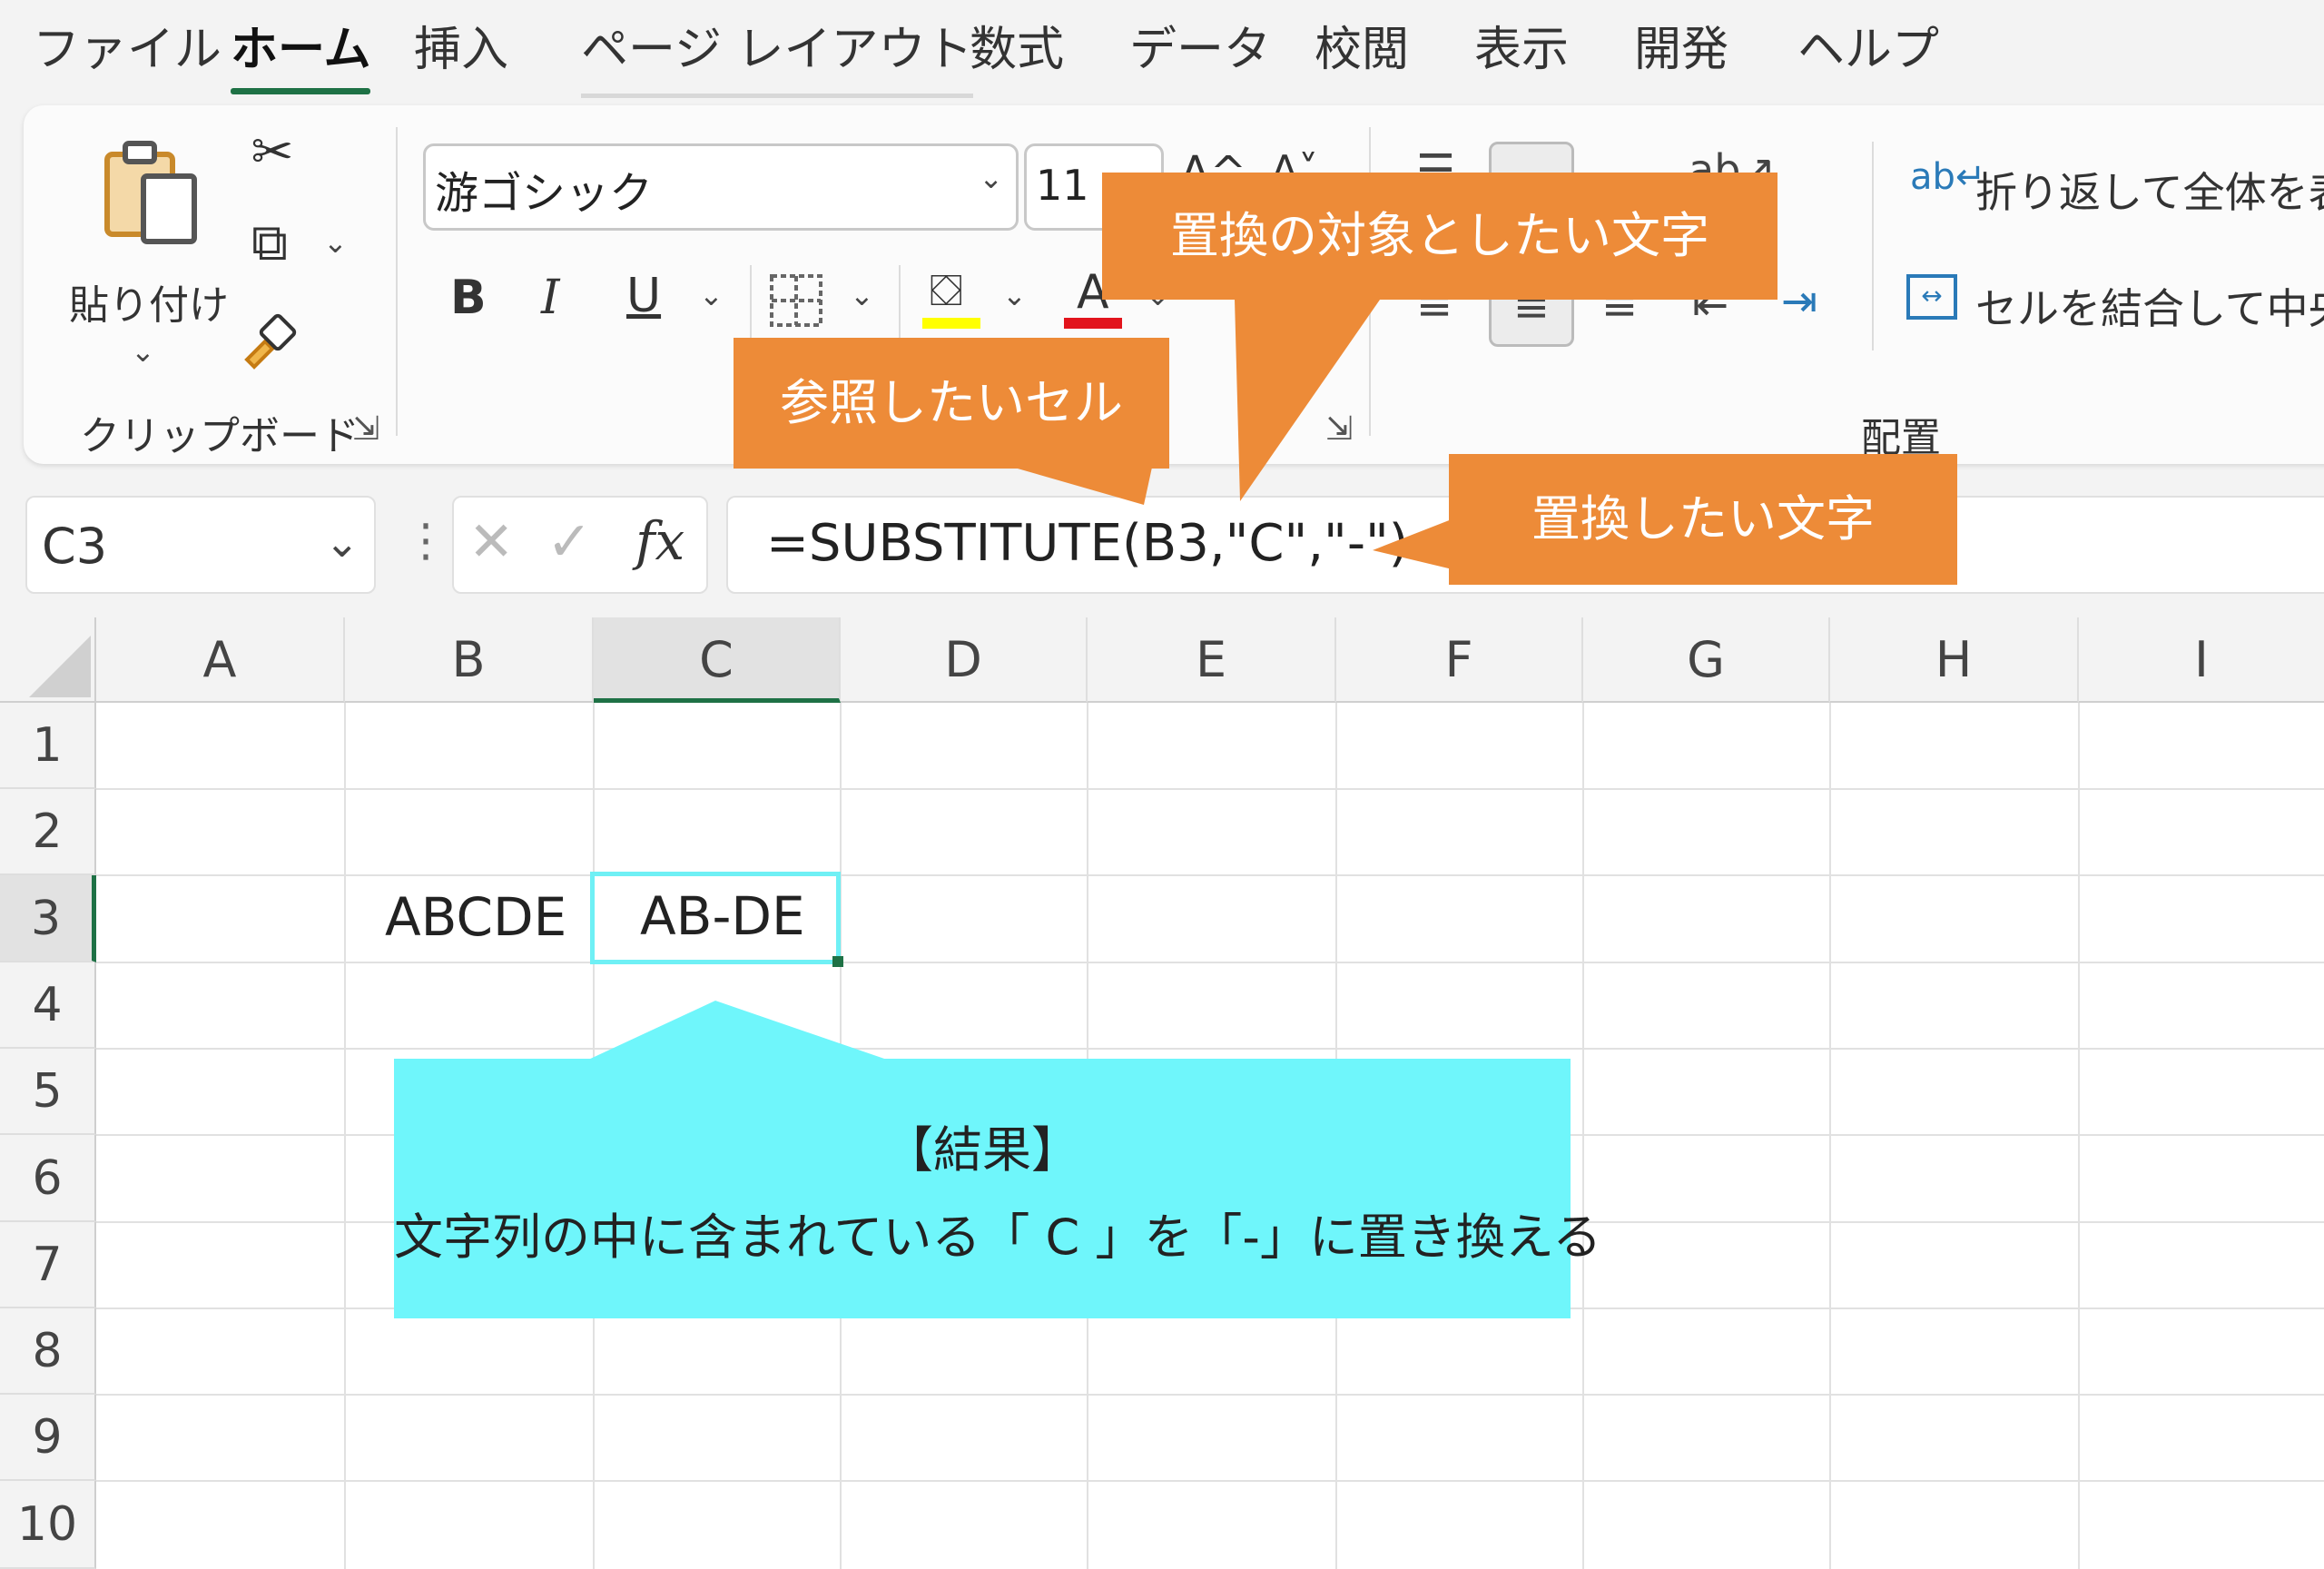  I want to click on underline-chevron-down-icon: ⌄, so click(711, 295).